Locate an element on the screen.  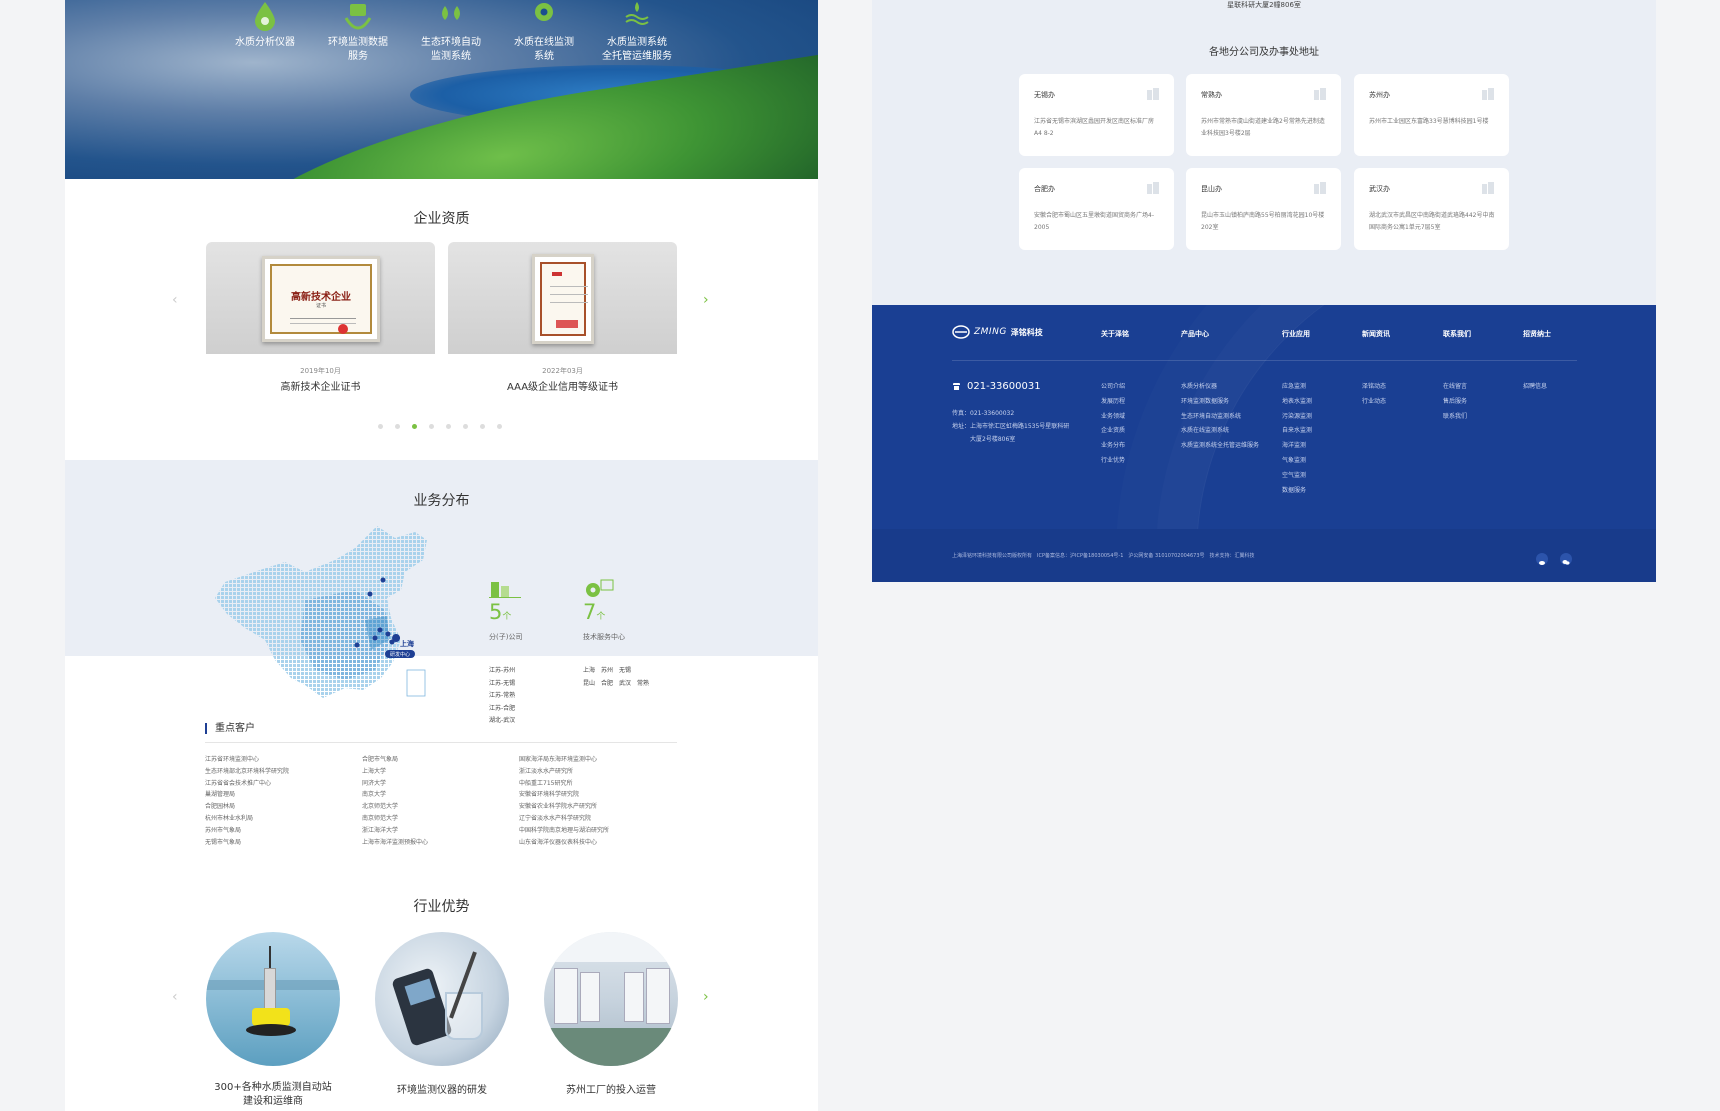
hero-item-label-2: 系统 is located at coordinates (544, 56).